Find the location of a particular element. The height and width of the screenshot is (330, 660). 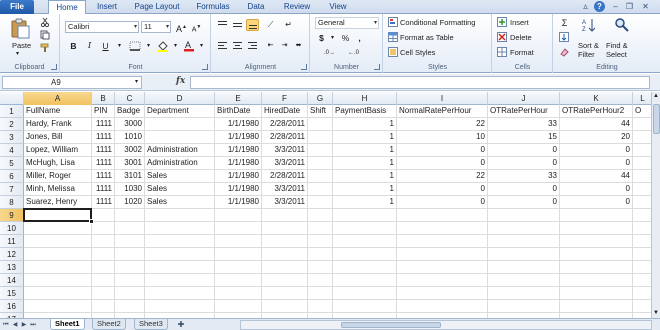

font-color-dropdown-icon: ▾ is located at coordinates (201, 46).